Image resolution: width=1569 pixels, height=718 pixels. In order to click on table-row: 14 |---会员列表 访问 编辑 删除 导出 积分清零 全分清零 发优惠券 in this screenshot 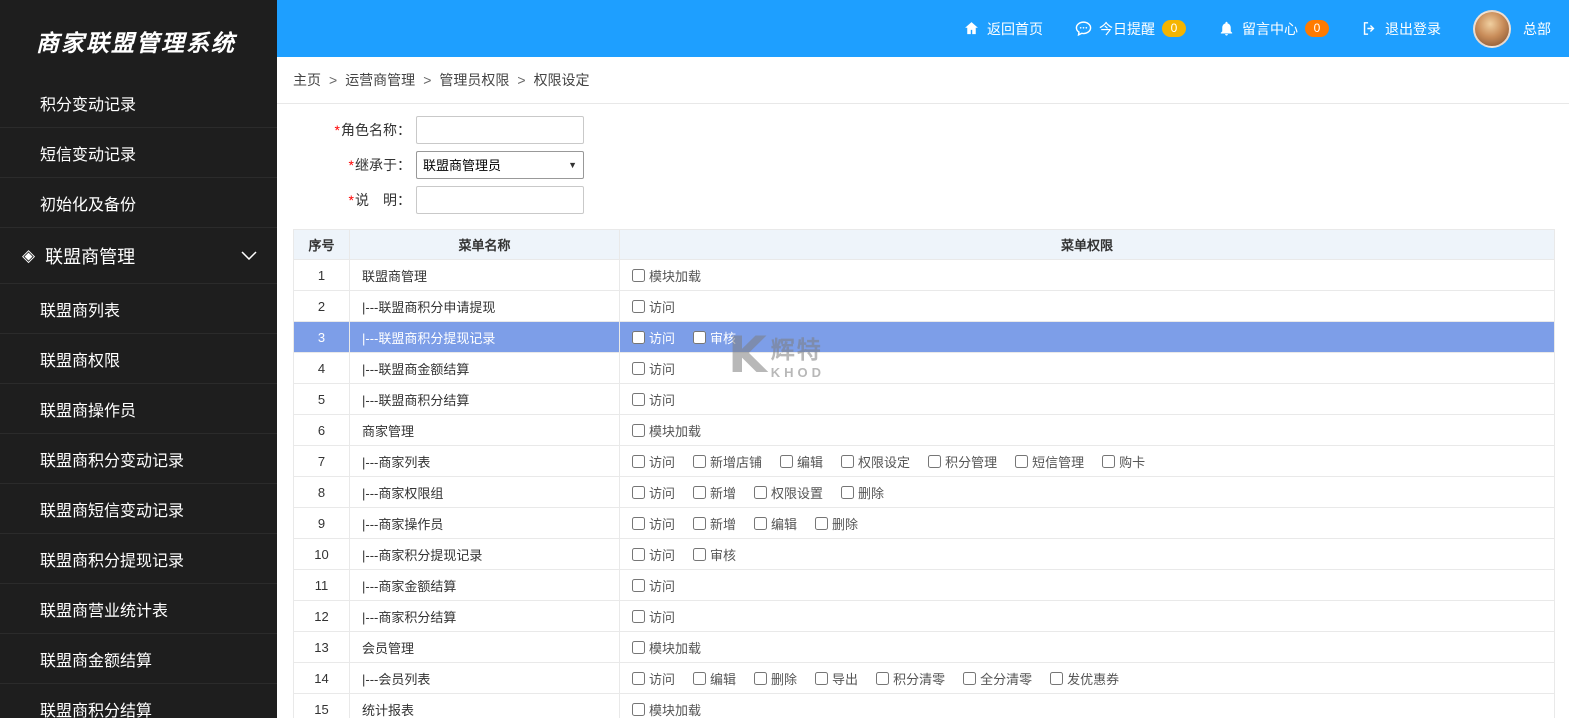, I will do `click(924, 678)`.